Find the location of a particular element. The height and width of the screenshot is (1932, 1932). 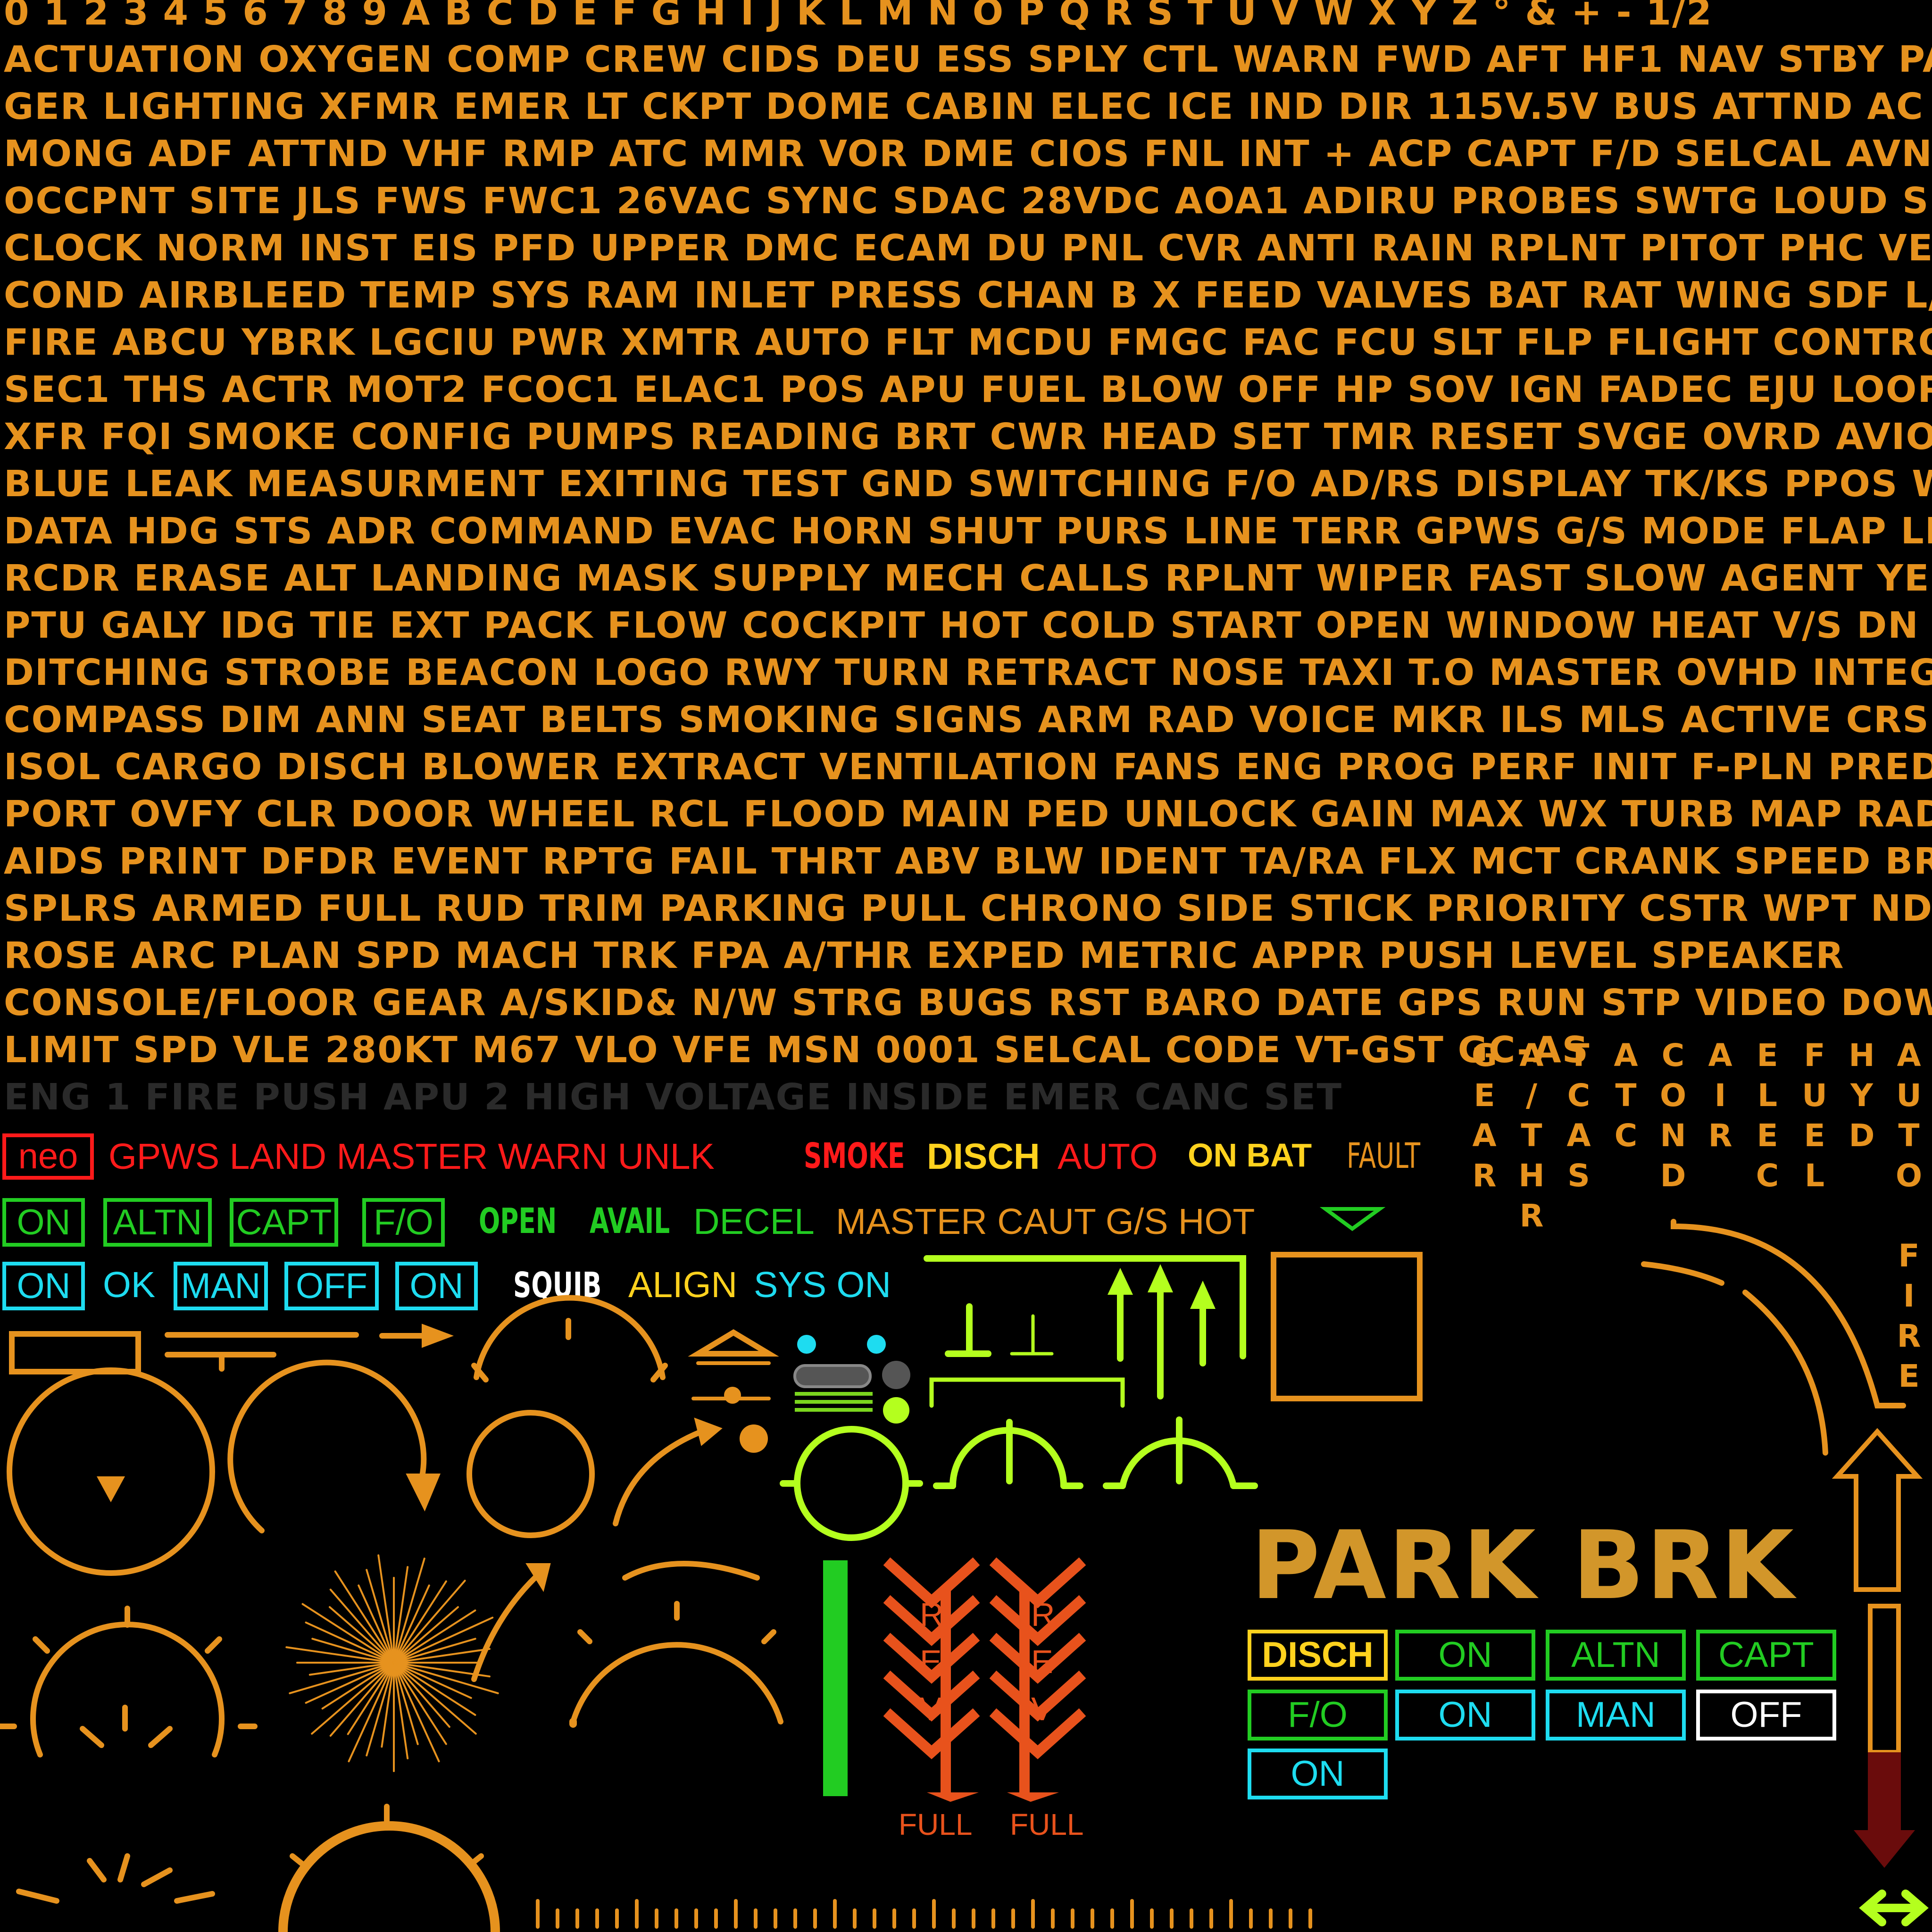

slot-outline is located at coordinates (1885, 1679).